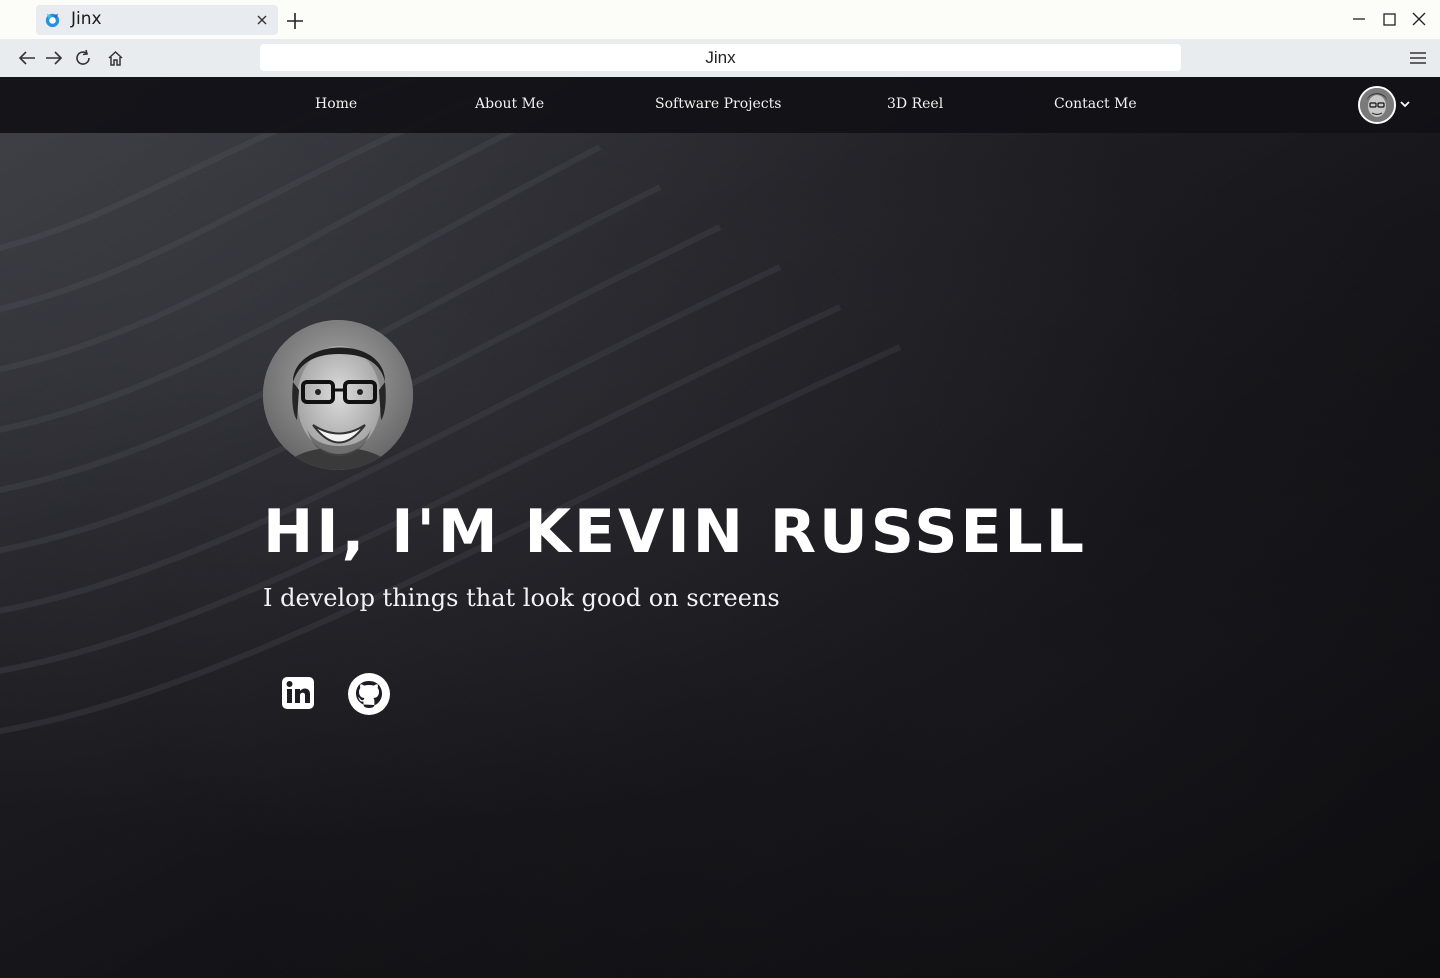 This screenshot has width=1440, height=978. Describe the element at coordinates (915, 104) in the screenshot. I see `nav-link-3d-reel: 3D Reel` at that location.